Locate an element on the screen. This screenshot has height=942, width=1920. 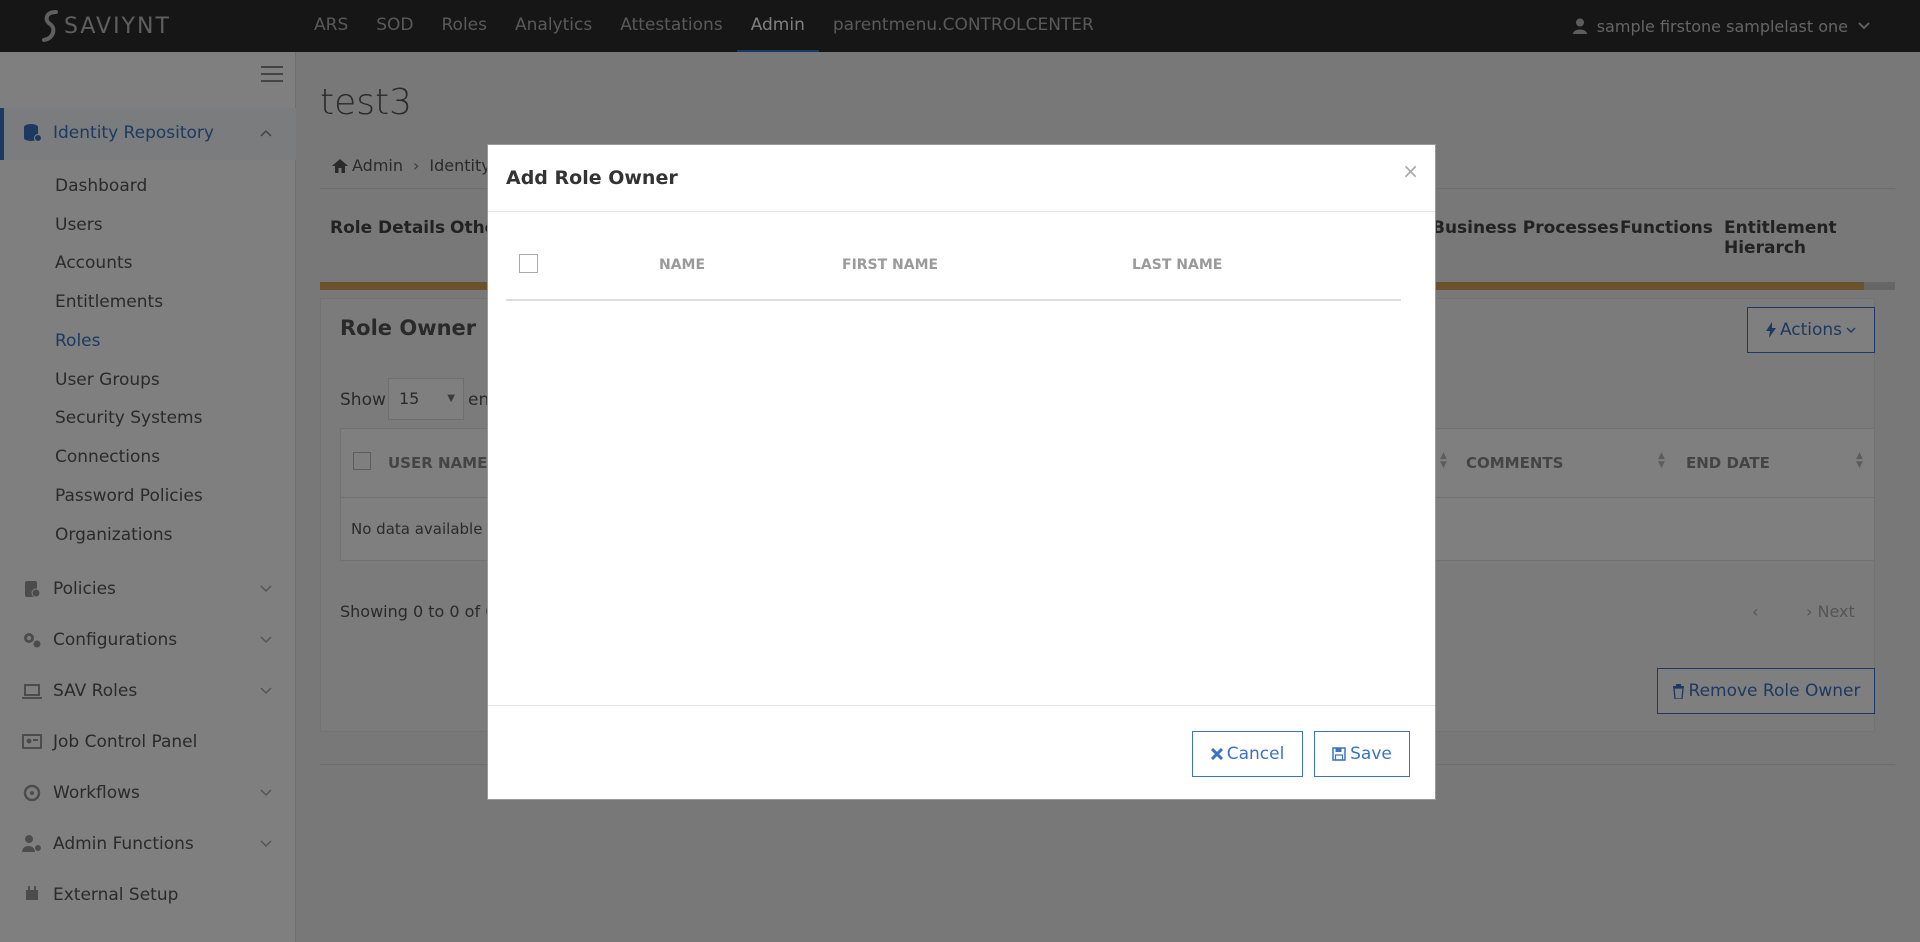
save-label: Save is located at coordinates (1371, 754).